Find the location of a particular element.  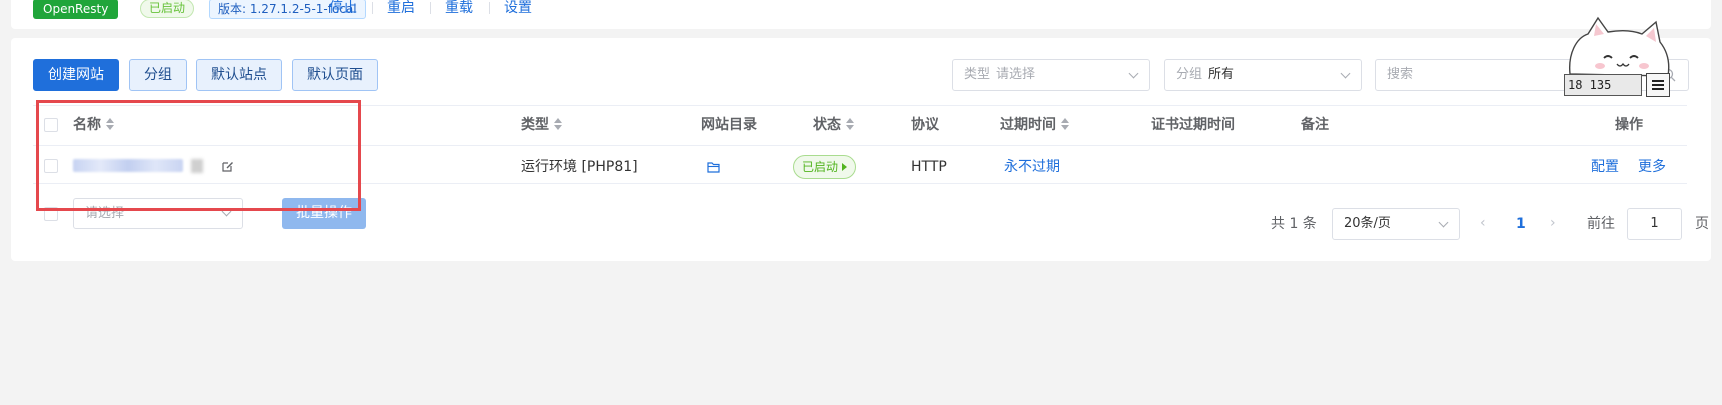

site-status-label: 已启动 is located at coordinates (820, 167).